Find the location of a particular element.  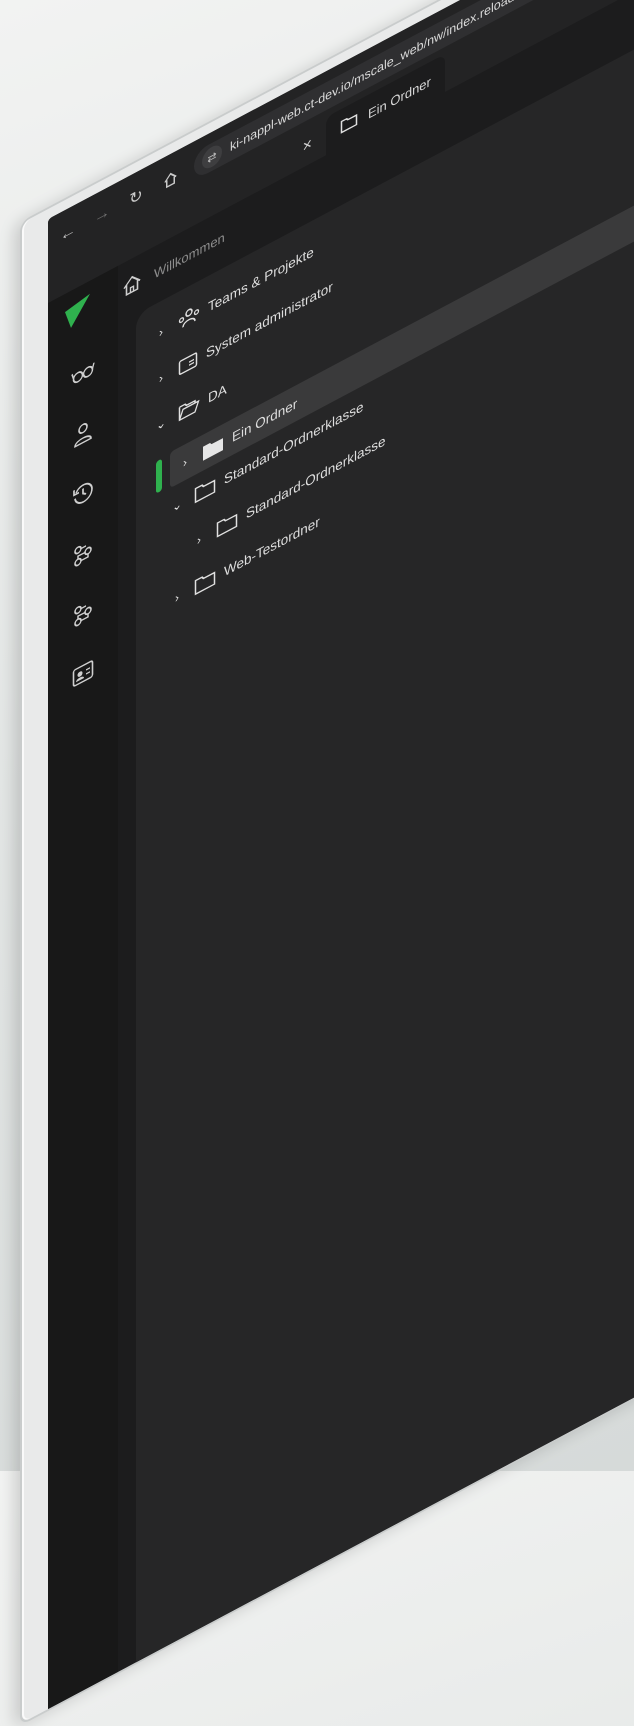

history-icon is located at coordinates (83, 494).